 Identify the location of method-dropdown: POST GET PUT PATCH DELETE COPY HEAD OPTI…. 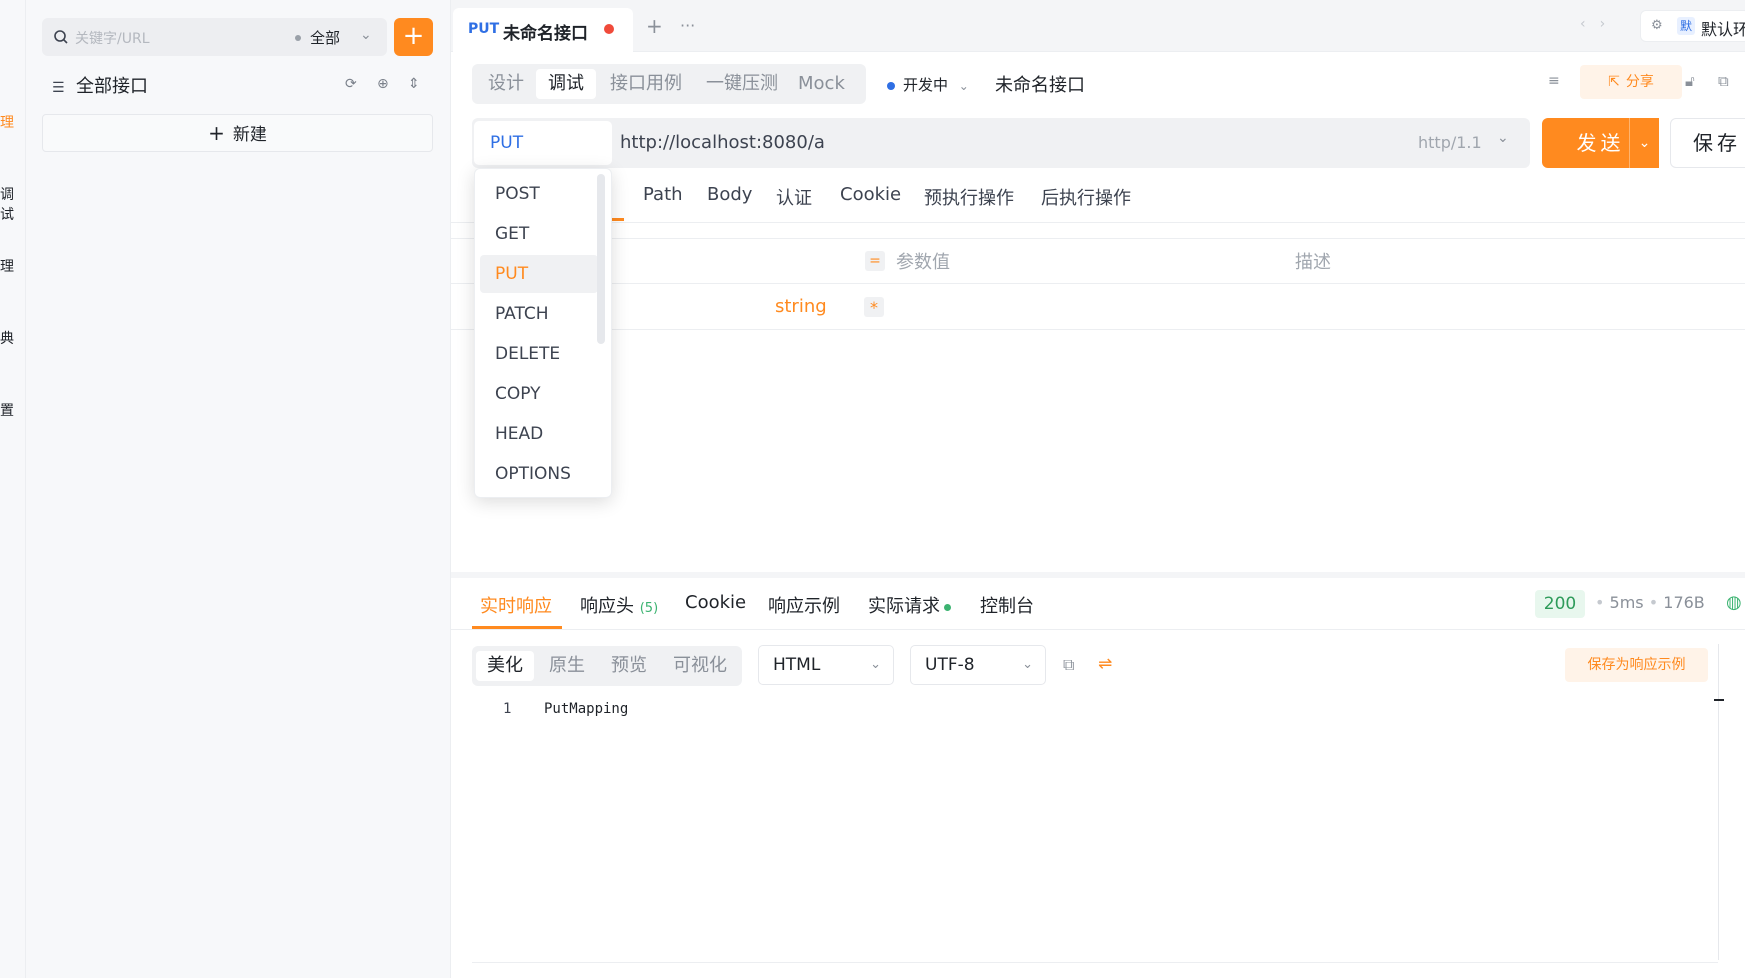
(543, 333).